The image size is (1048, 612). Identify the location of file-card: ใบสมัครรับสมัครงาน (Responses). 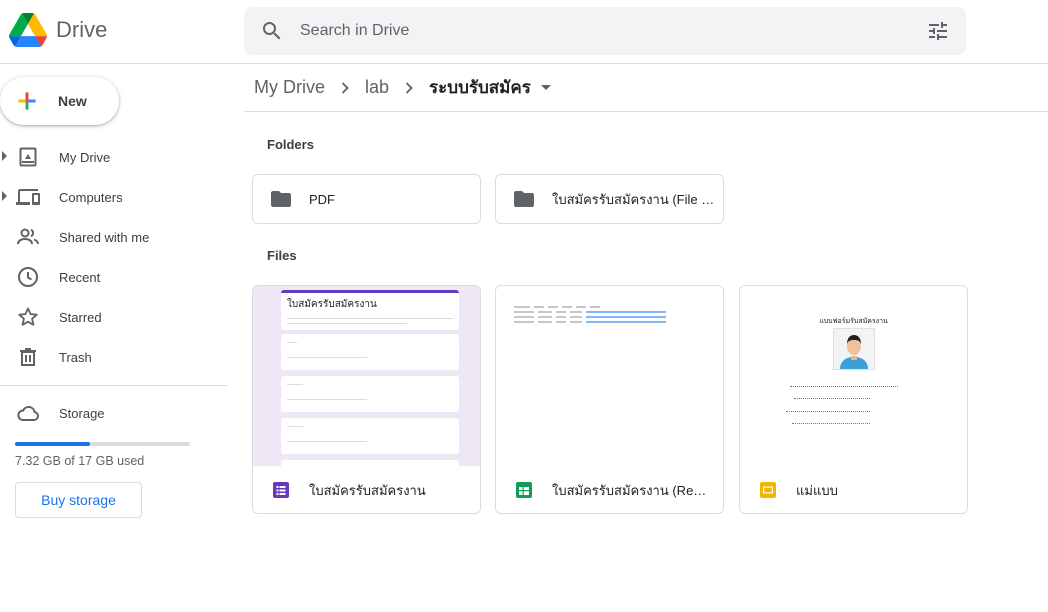
(609, 399).